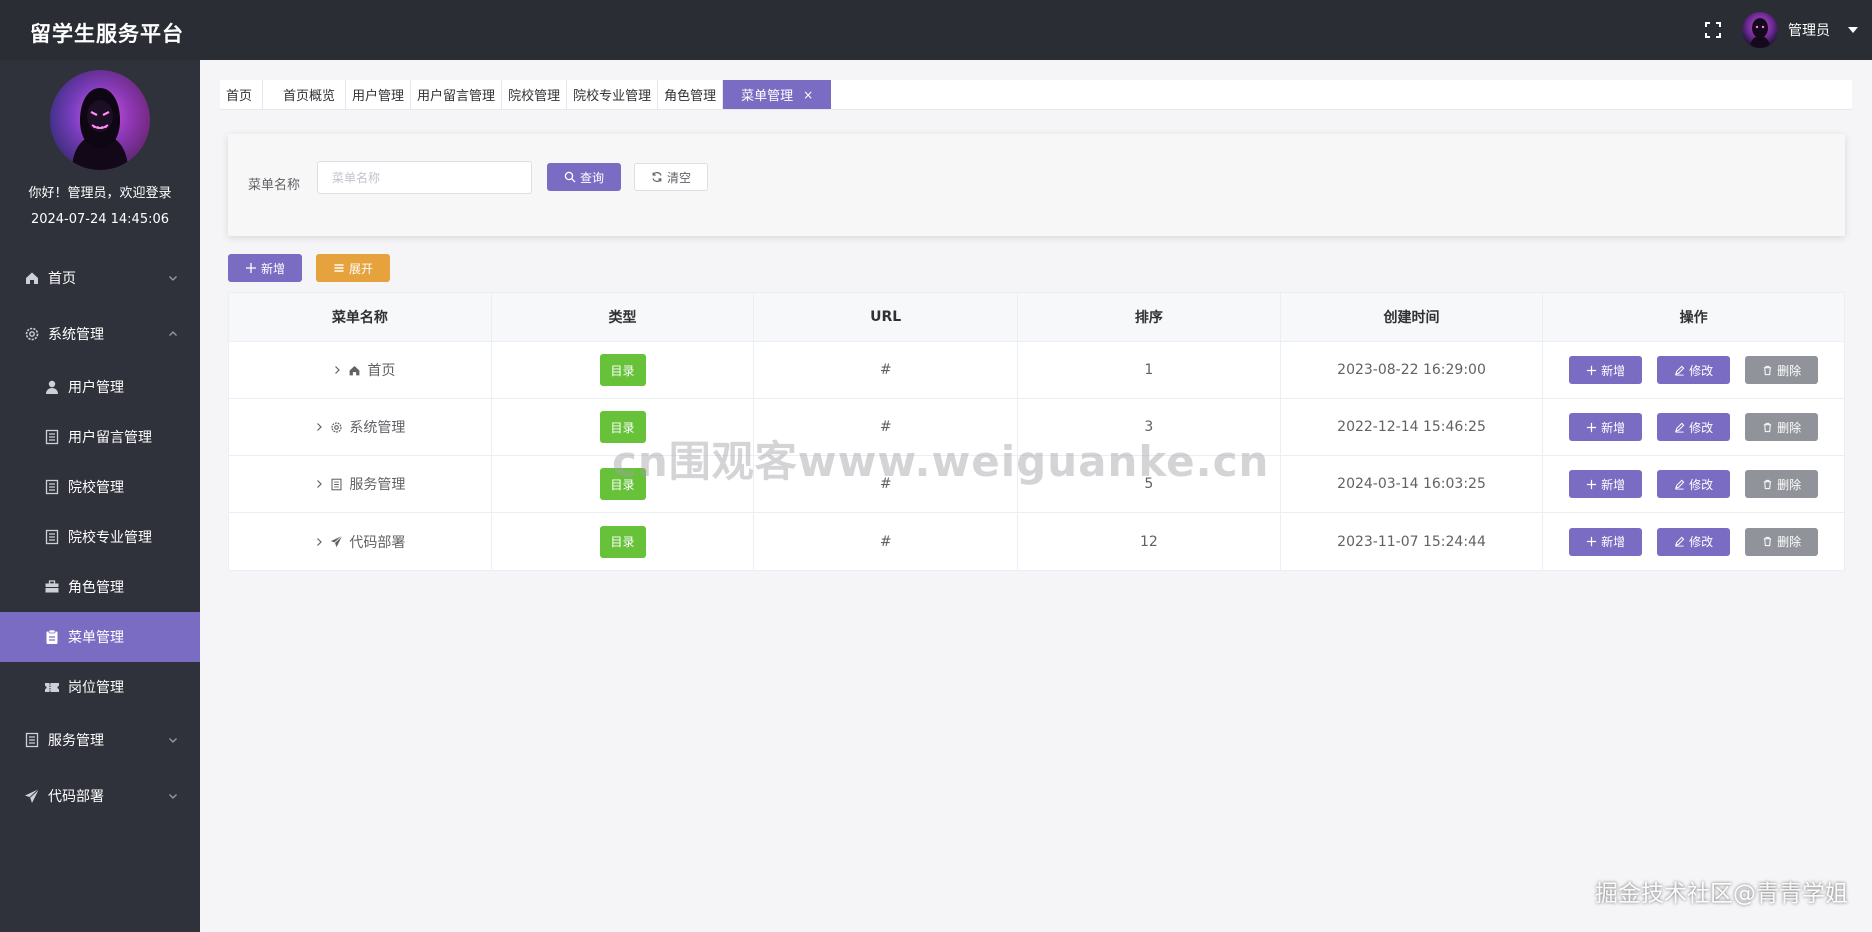 The width and height of the screenshot is (1872, 932). Describe the element at coordinates (96, 688) in the screenshot. I see `sidebar-item-label: 岗位管理` at that location.